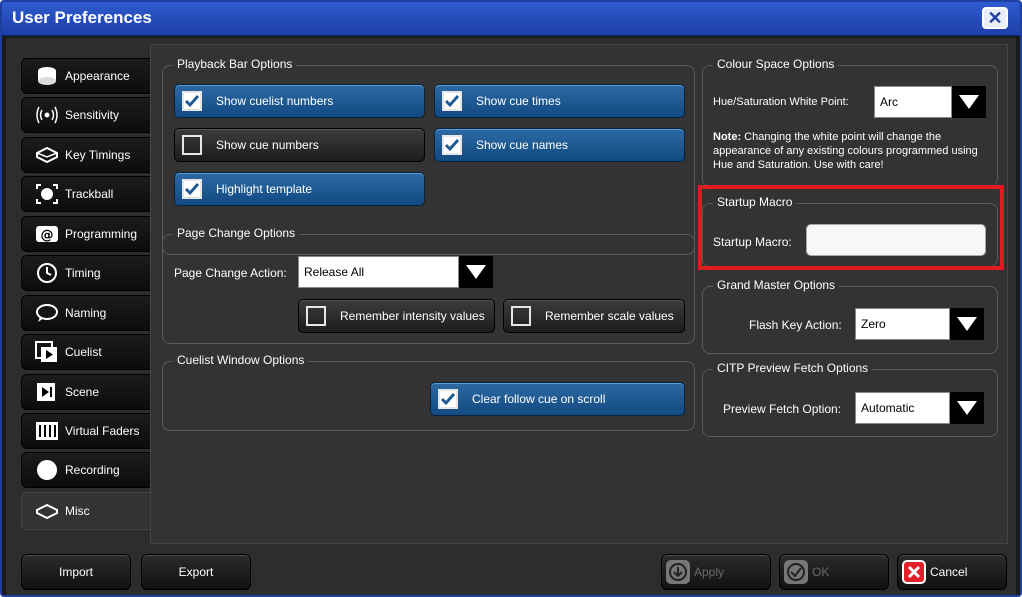 This screenshot has width=1022, height=597. I want to click on sidebar-item-appearance: Appearance, so click(86, 76).